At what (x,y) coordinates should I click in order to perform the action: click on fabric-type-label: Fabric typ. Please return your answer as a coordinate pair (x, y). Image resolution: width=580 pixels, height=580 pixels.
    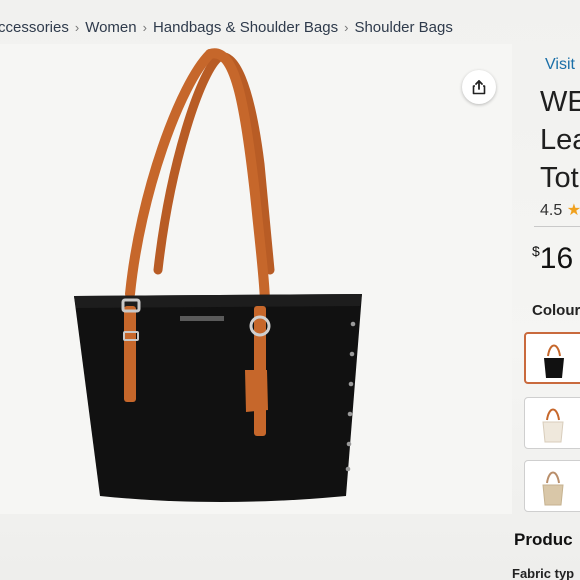
    Looking at the image, I should click on (543, 573).